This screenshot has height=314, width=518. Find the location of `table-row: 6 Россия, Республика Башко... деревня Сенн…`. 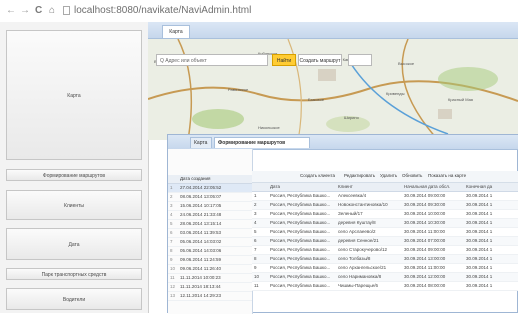

table-row: 6 Россия, Республика Башко... деревня Сенн… is located at coordinates (385, 241).